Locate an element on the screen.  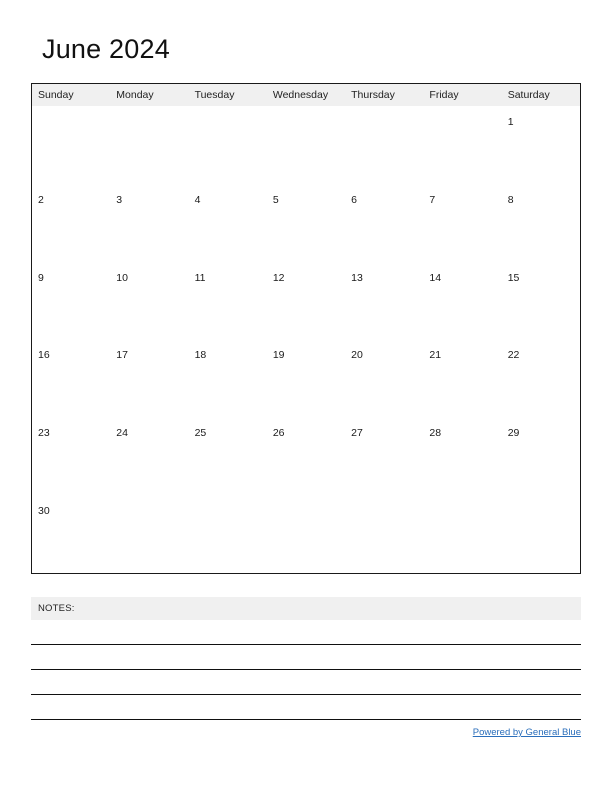
calendar-week-row: 16 17 18 19 20 21 22 is located at coordinates (306, 378).